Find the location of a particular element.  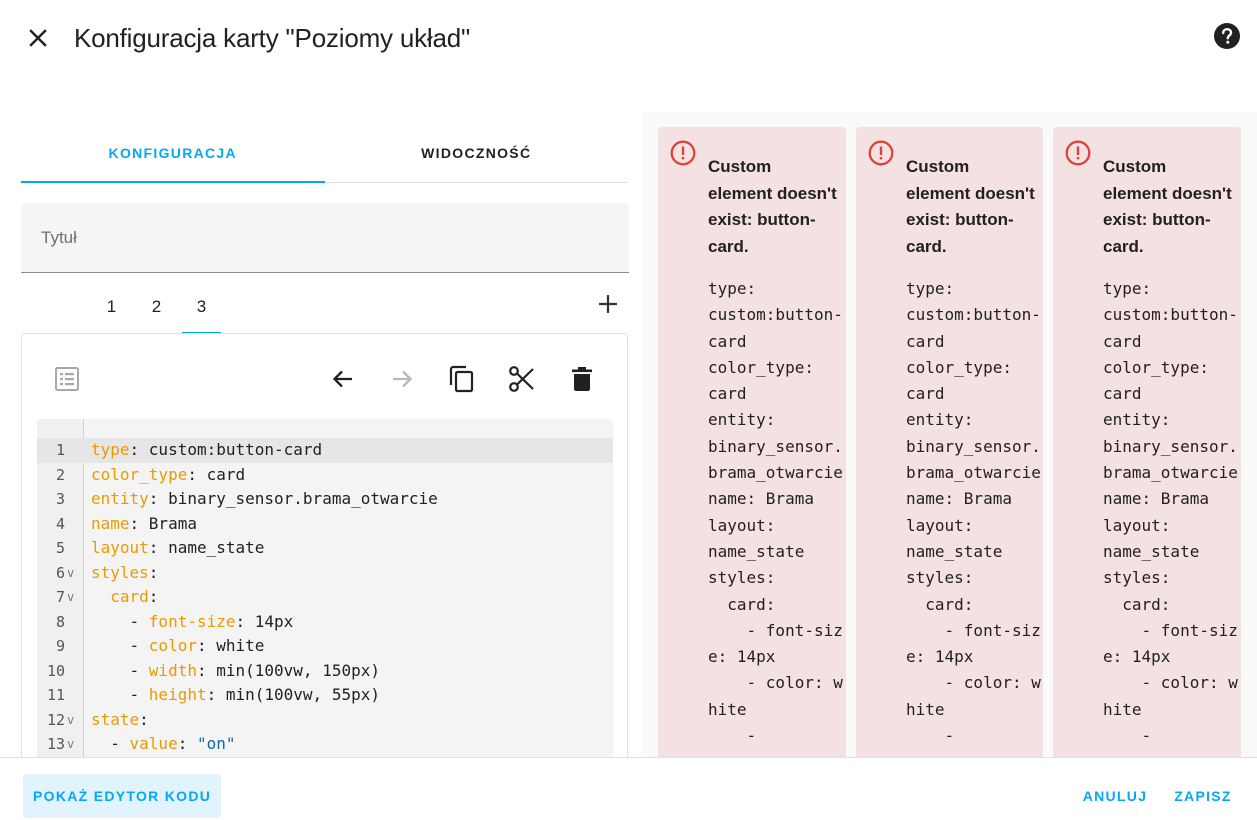

card-subtabs: 1 2 3 is located at coordinates (156, 307).